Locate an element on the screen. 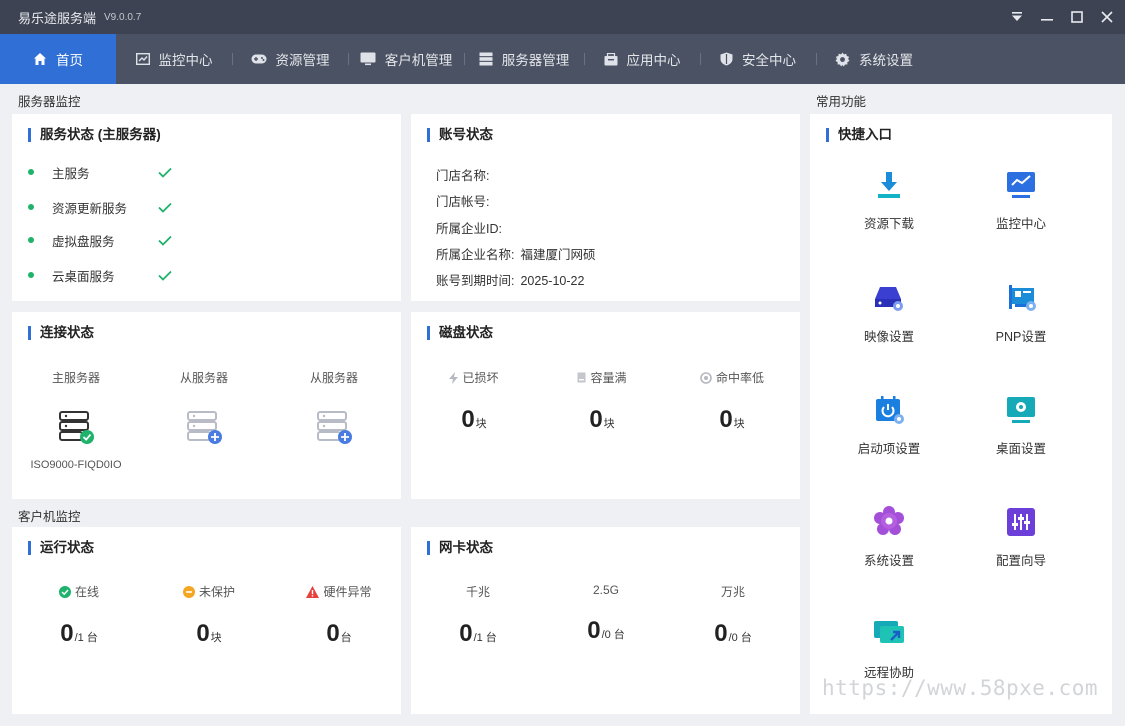 Image resolution: width=1125 pixels, height=726 pixels. triangle-down-icon is located at coordinates (1017, 16).